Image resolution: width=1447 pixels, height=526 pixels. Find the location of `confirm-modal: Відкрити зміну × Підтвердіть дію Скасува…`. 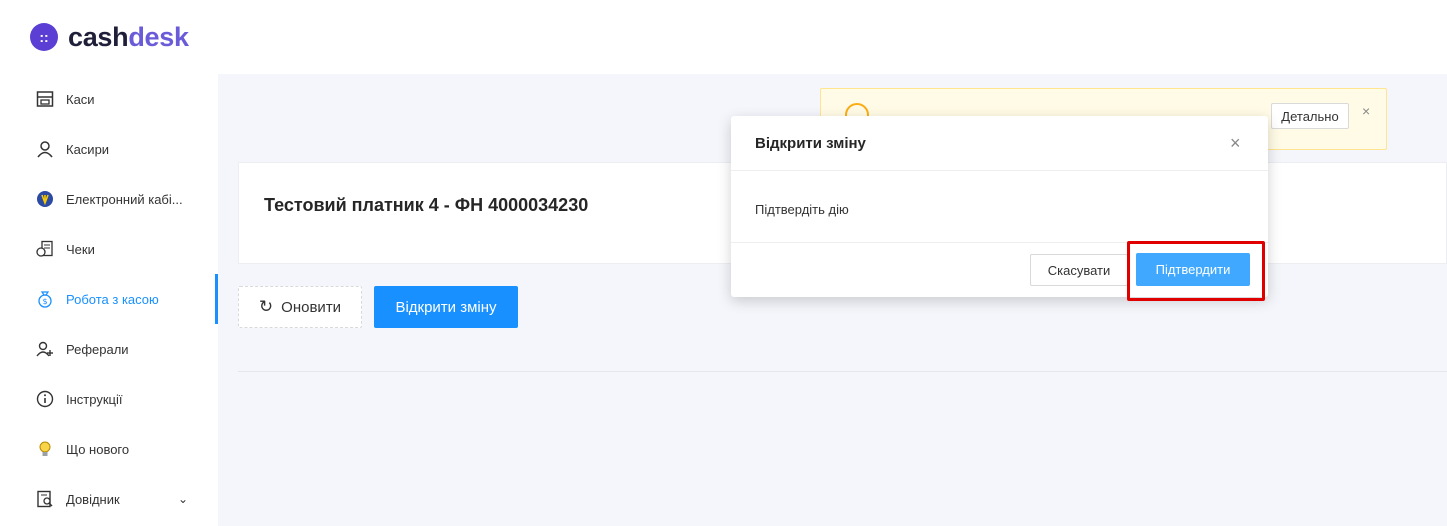

confirm-modal: Відкрити зміну × Підтвердіть дію Скасува… is located at coordinates (999, 206).